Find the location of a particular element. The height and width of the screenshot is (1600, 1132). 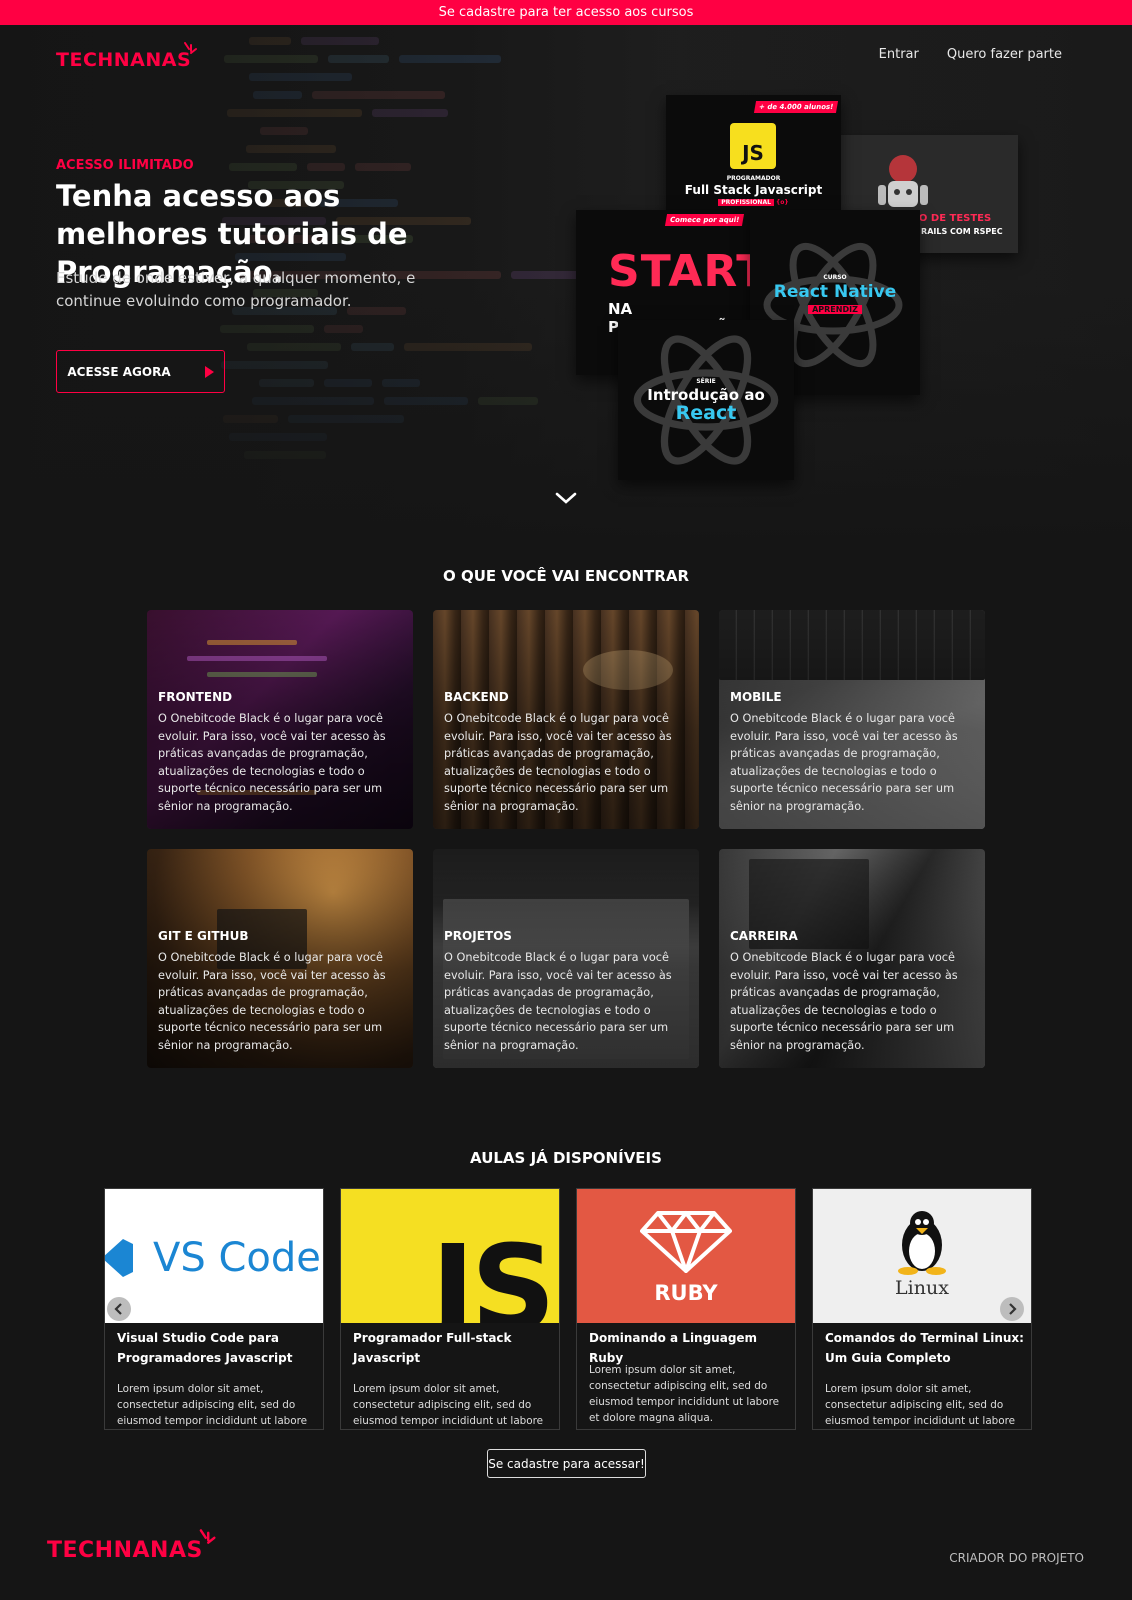

brand-logo: TECHNANAS is located at coordinates (126, 56).